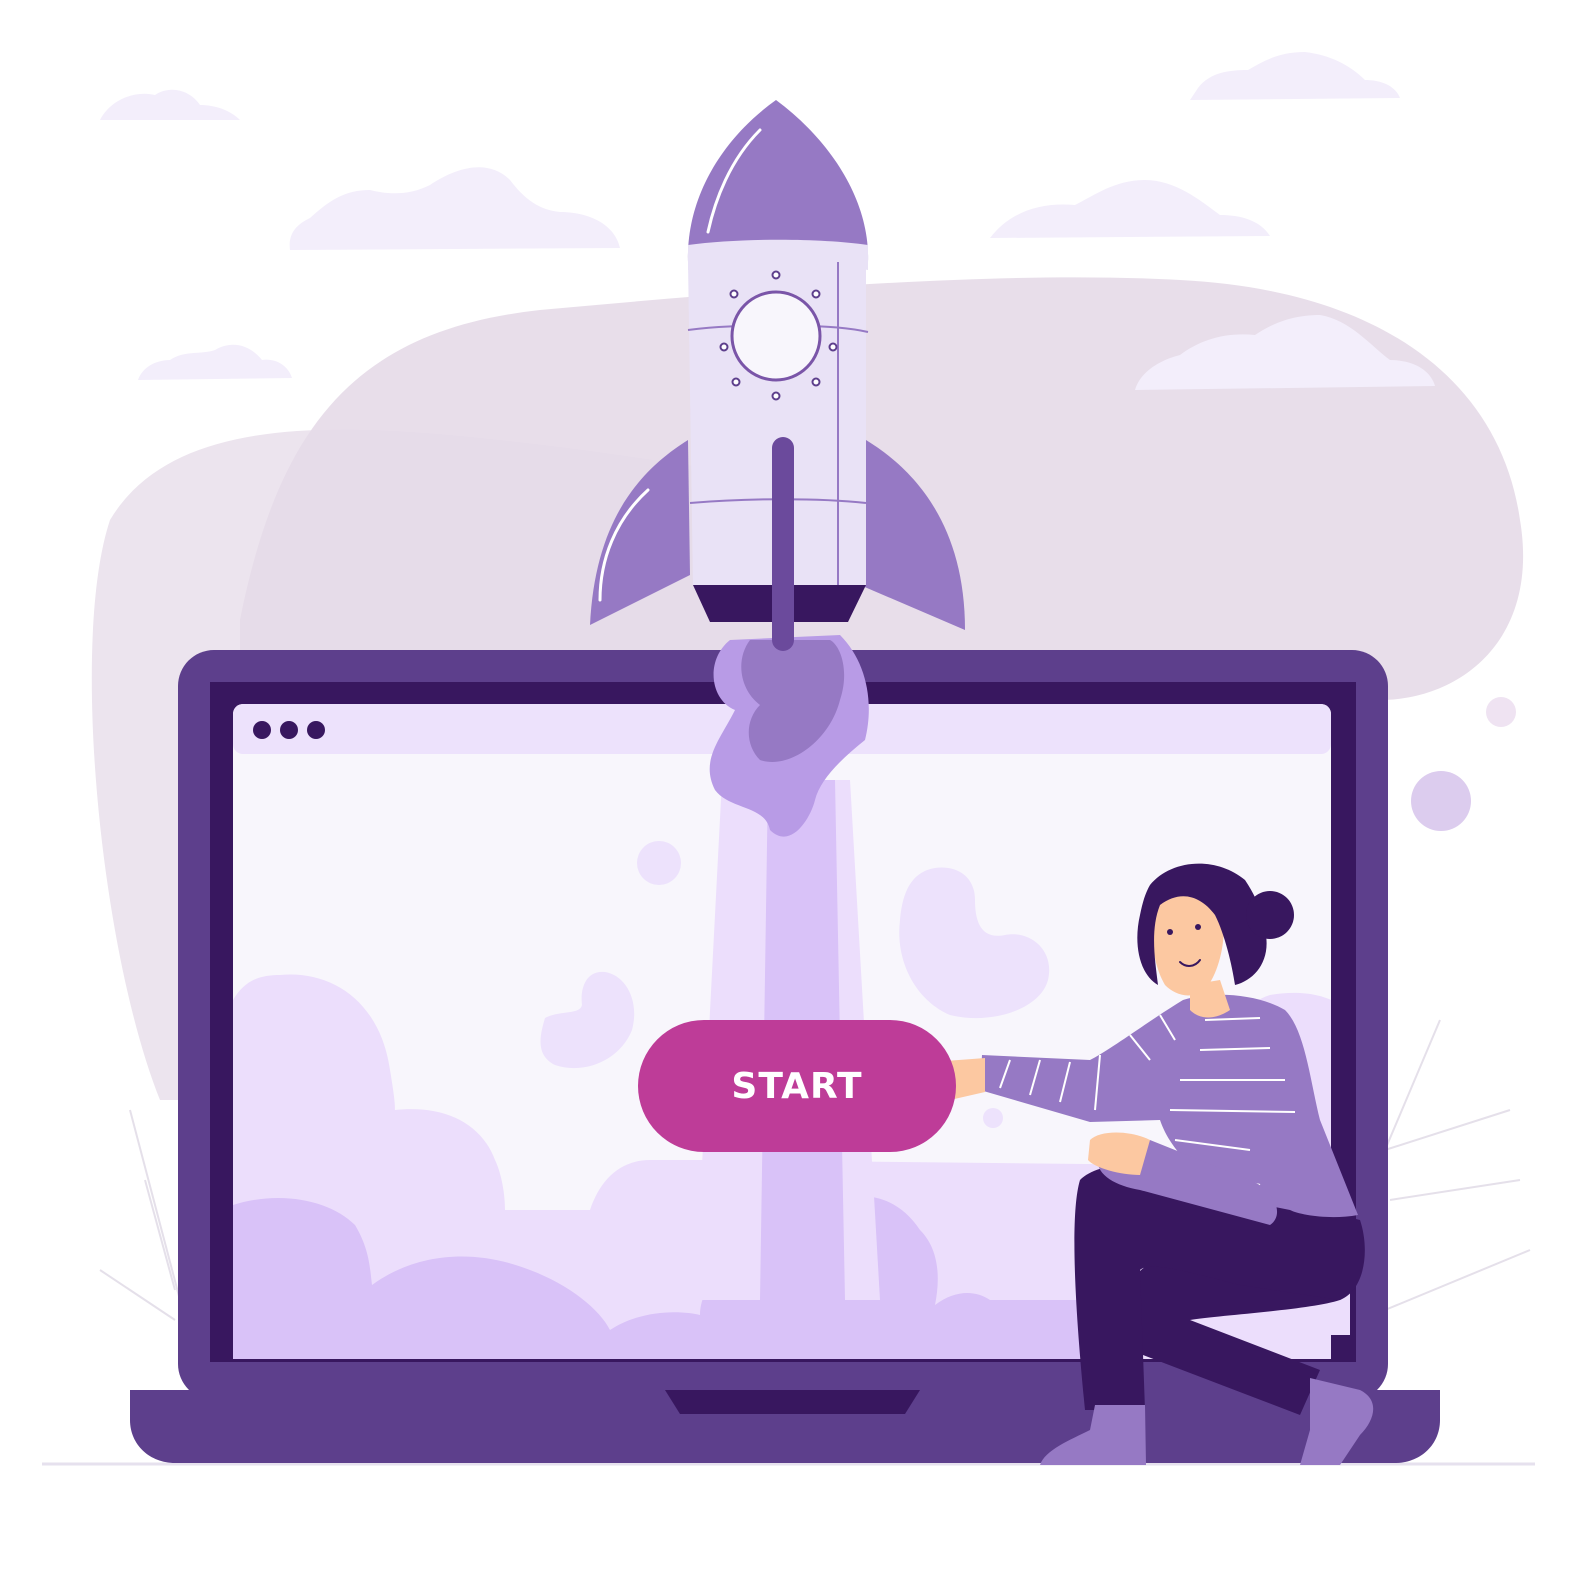  What do you see at coordinates (797, 1086) in the screenshot?
I see `start-button: START` at bounding box center [797, 1086].